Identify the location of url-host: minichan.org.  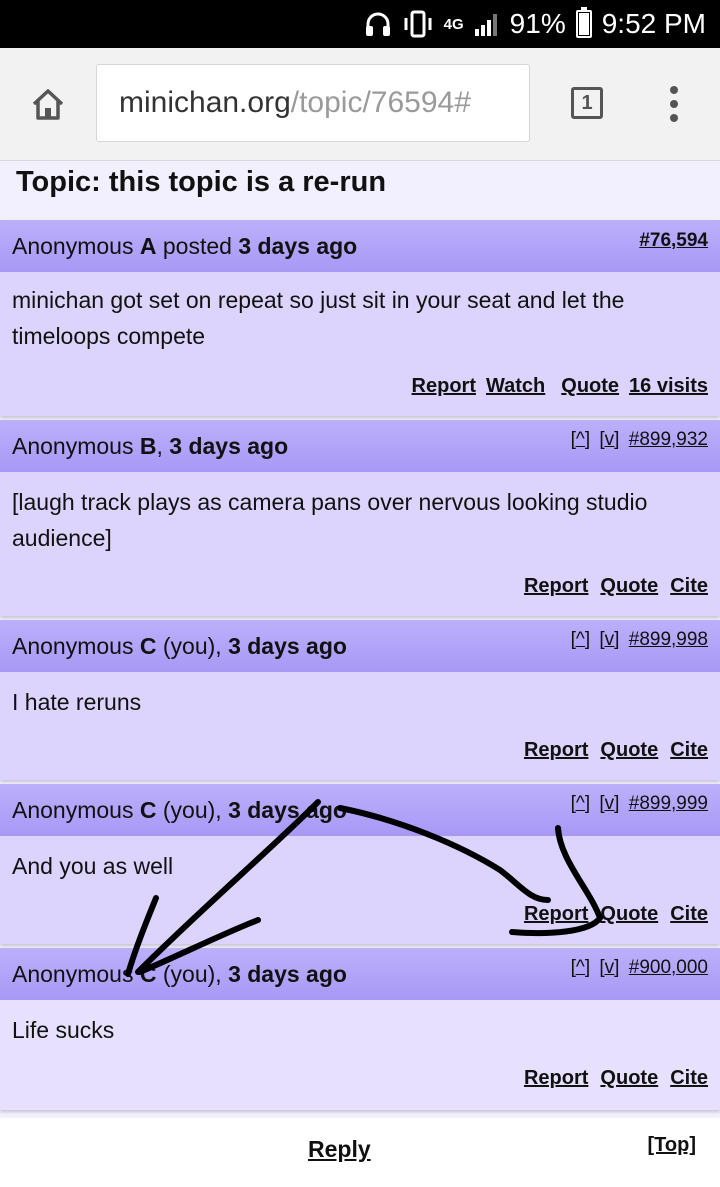
(205, 102).